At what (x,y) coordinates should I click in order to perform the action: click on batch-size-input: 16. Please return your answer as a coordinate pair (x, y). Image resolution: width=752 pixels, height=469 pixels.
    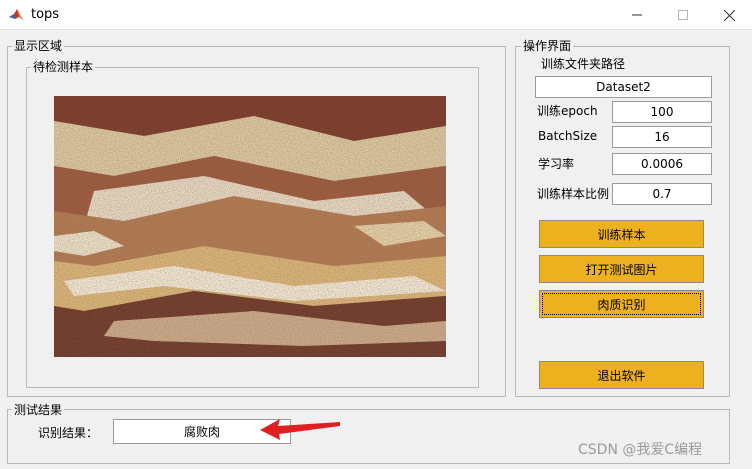
    Looking at the image, I should click on (662, 137).